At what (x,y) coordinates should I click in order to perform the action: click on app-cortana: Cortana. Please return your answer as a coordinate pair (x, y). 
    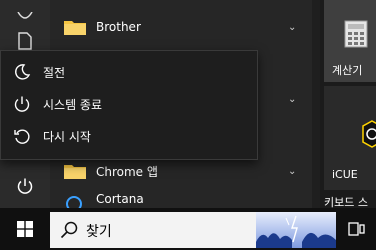
    Looking at the image, I should click on (181, 199).